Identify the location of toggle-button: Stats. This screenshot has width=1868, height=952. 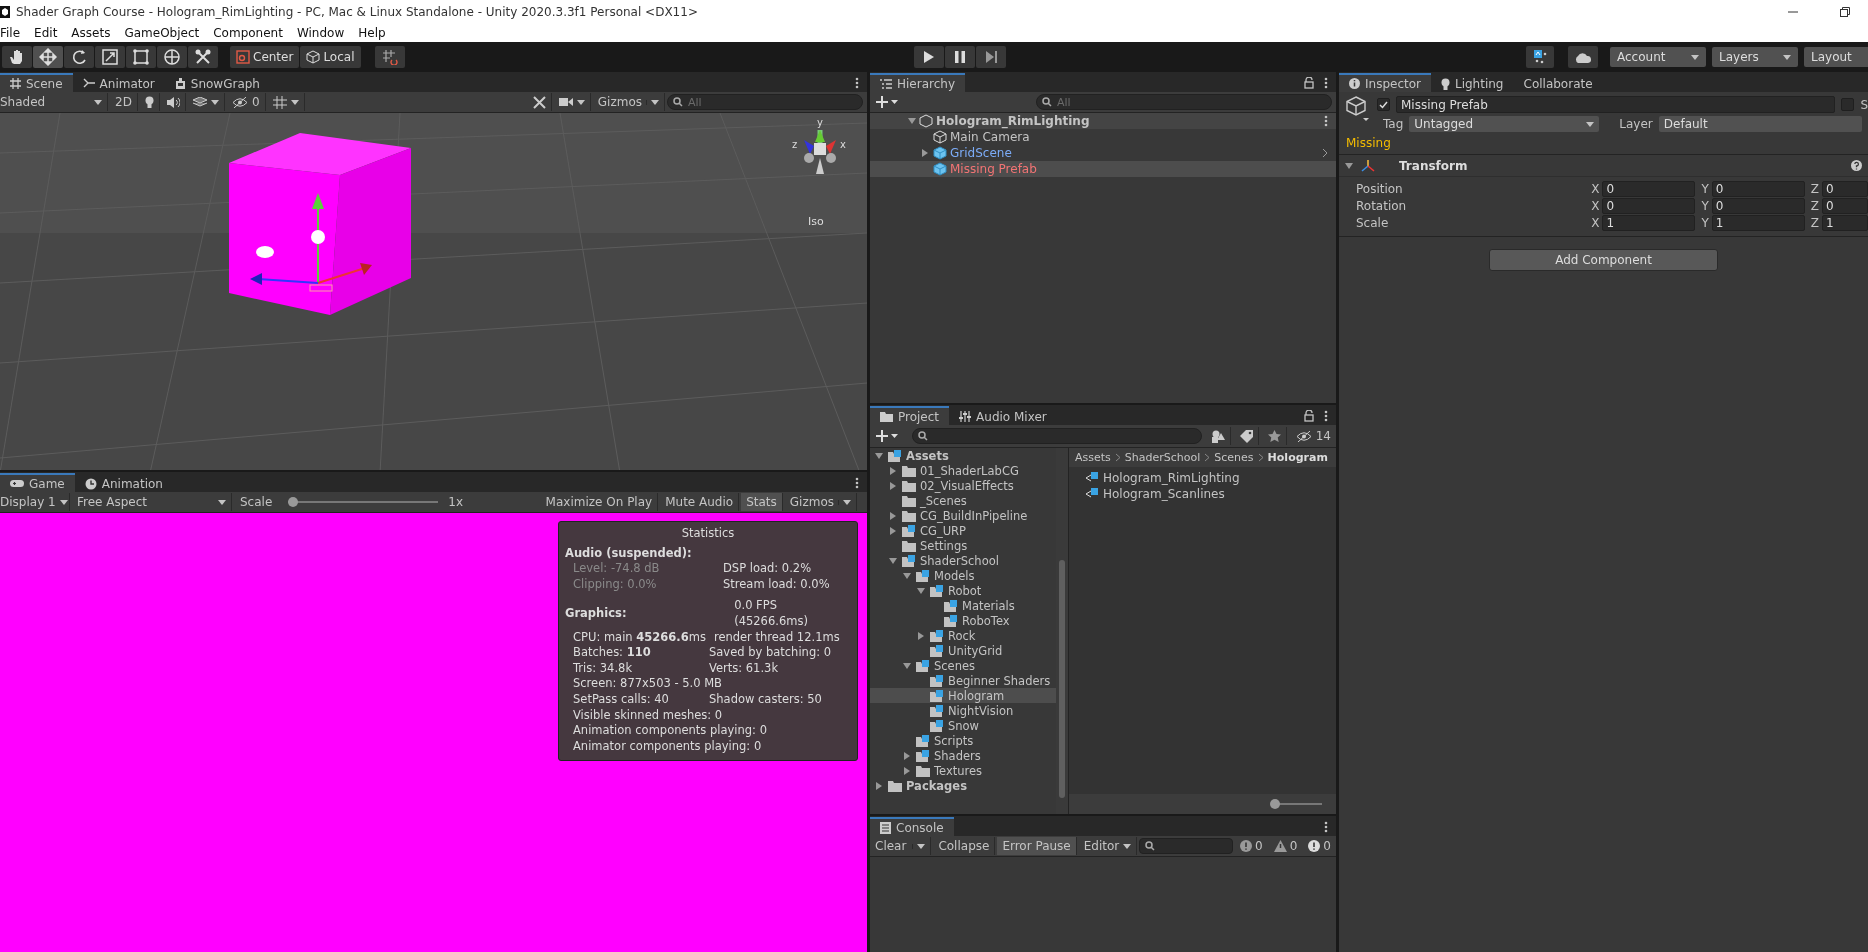
(762, 502).